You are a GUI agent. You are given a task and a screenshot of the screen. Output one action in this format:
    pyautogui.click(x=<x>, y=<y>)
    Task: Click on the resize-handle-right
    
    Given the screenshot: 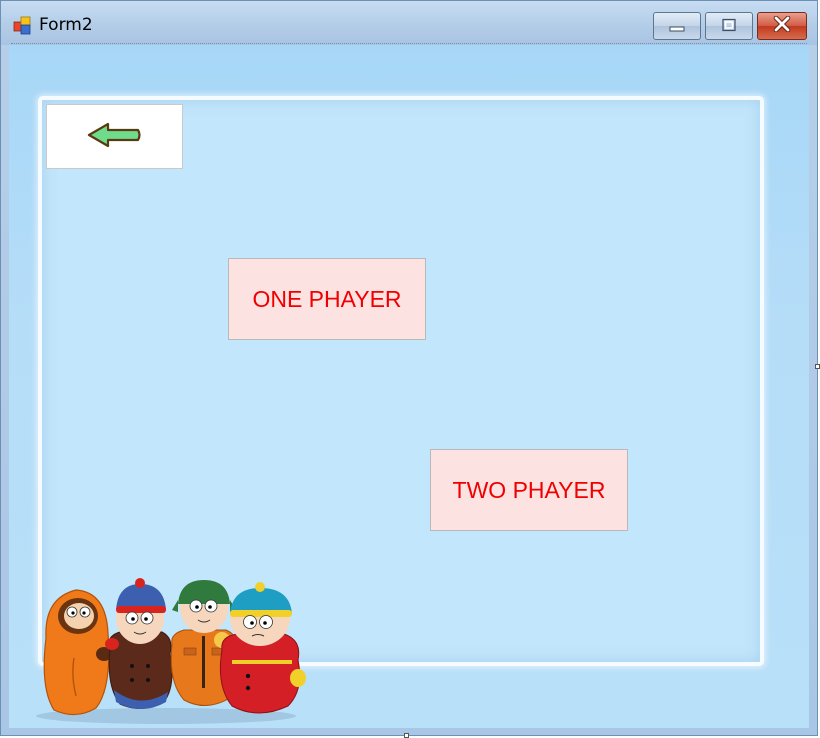 What is the action you would take?
    pyautogui.click(x=817, y=366)
    